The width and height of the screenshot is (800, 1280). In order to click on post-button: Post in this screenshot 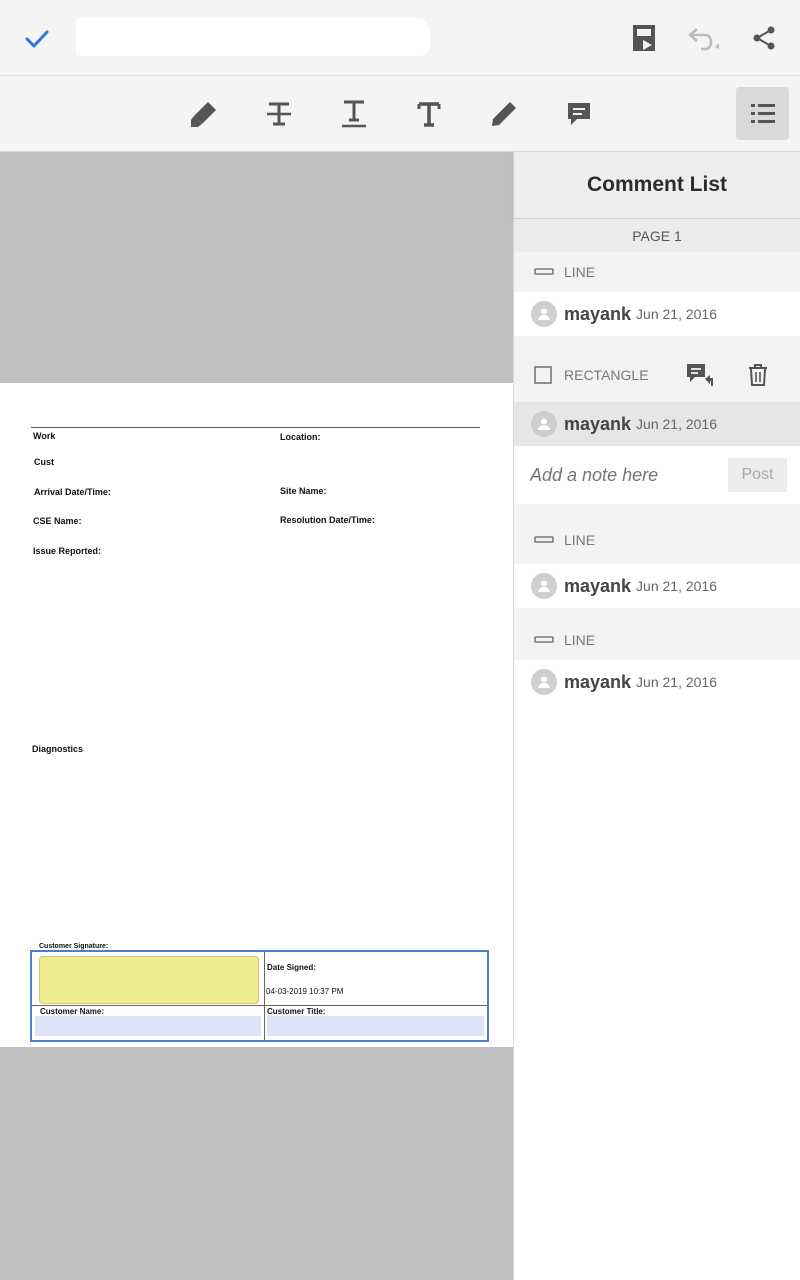, I will do `click(757, 475)`.